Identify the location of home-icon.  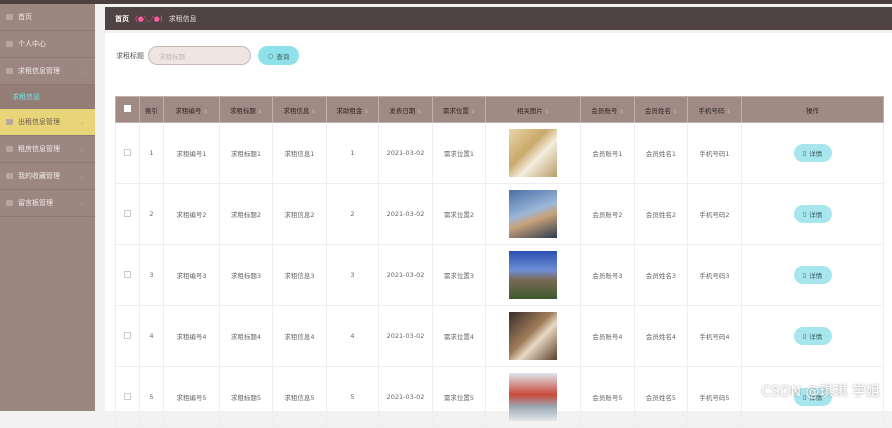
(9, 17).